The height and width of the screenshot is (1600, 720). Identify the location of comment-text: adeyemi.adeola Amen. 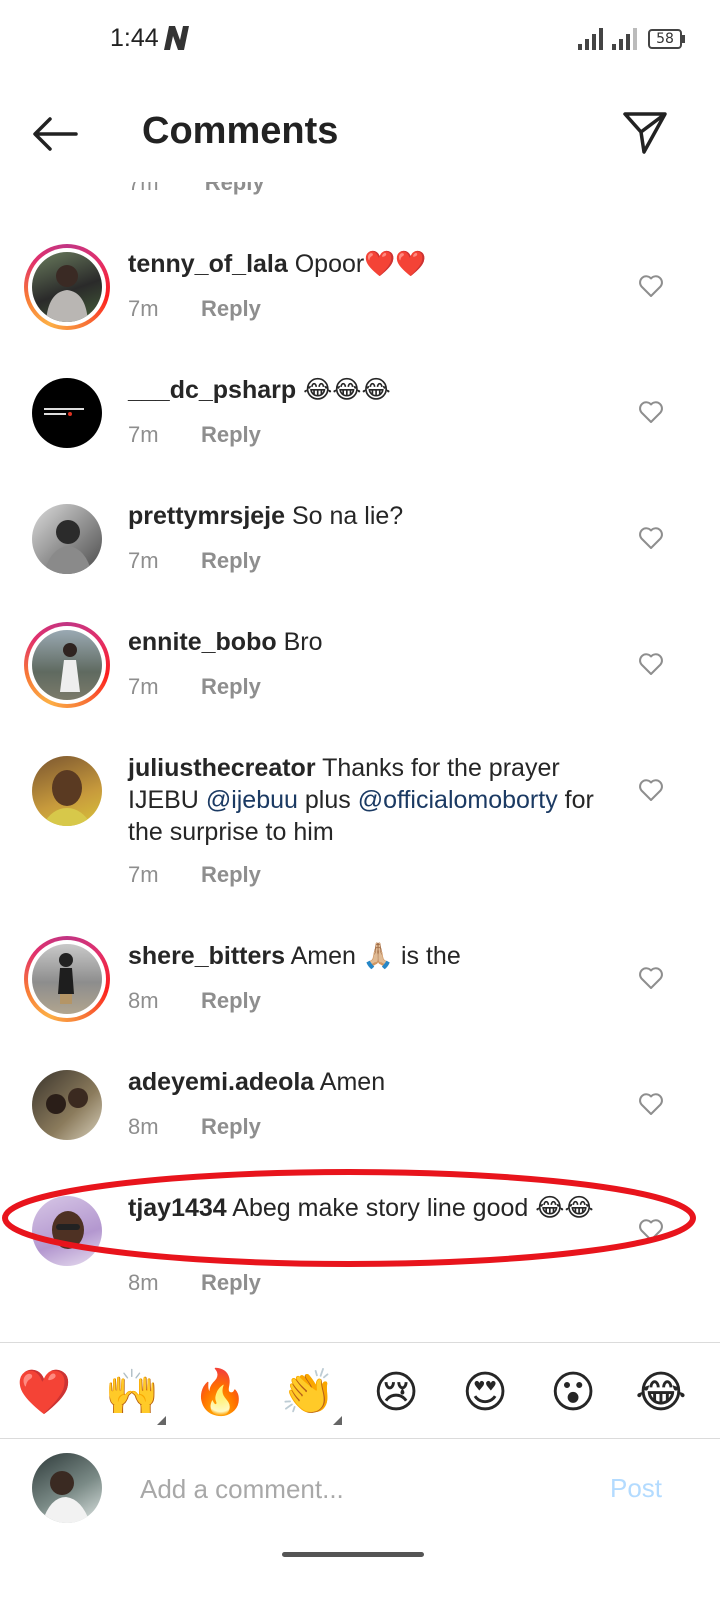
(373, 1082).